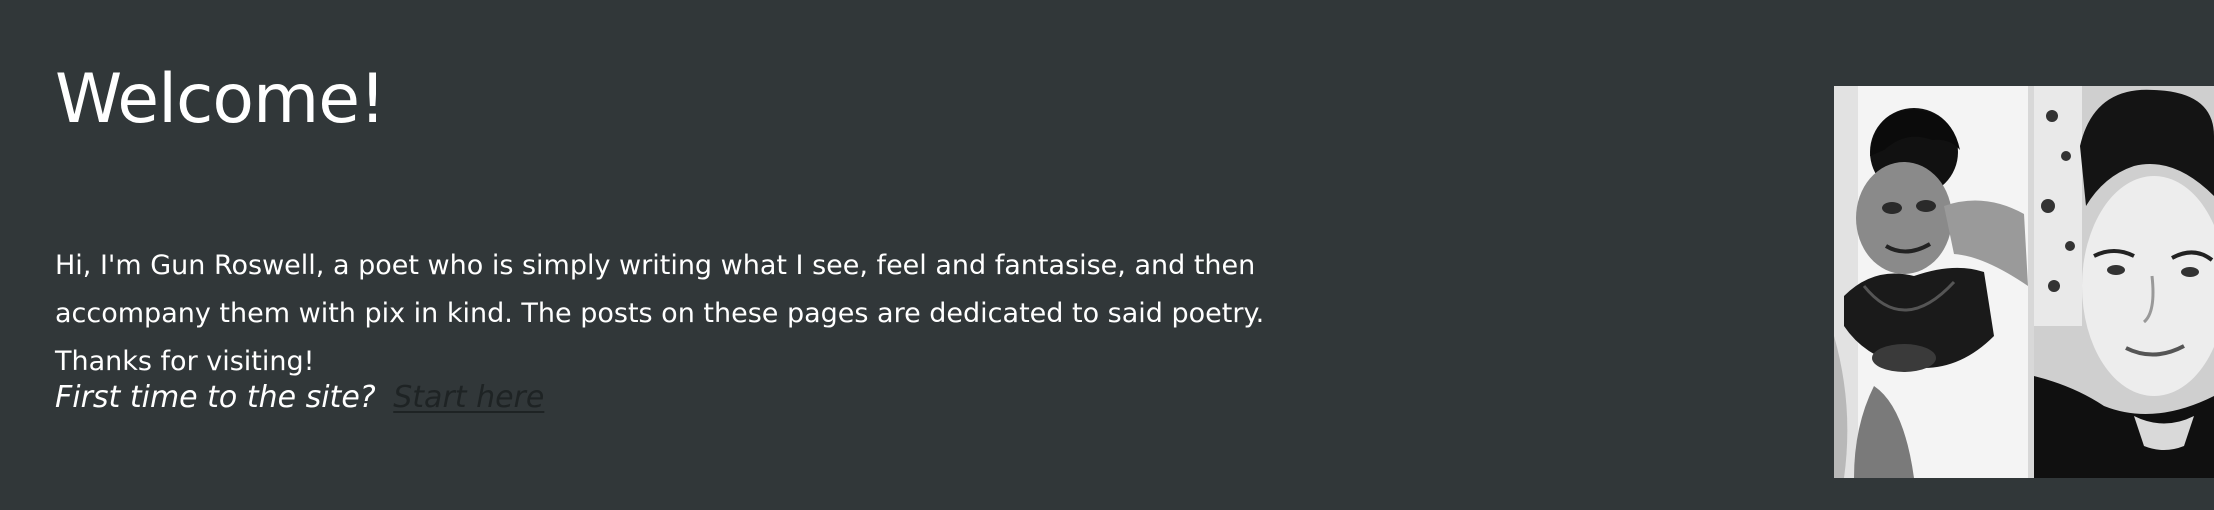 This screenshot has width=2214, height=510. I want to click on author-photo-image, so click(2024, 282).